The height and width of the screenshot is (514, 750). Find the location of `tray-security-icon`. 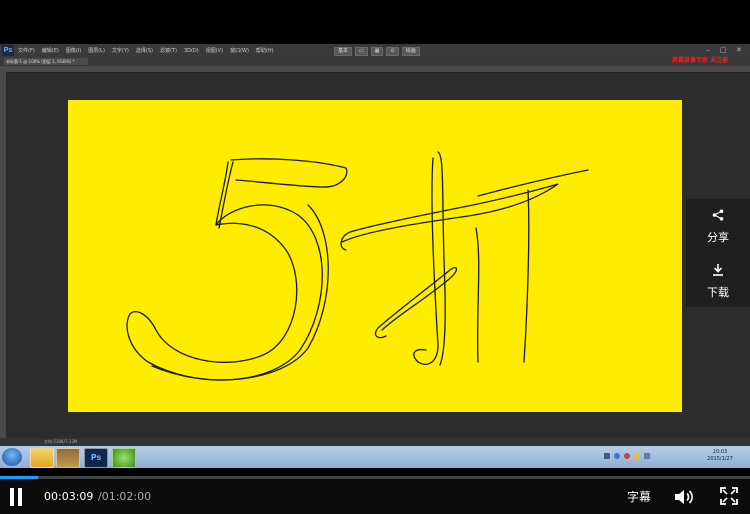

tray-security-icon is located at coordinates (627, 456).